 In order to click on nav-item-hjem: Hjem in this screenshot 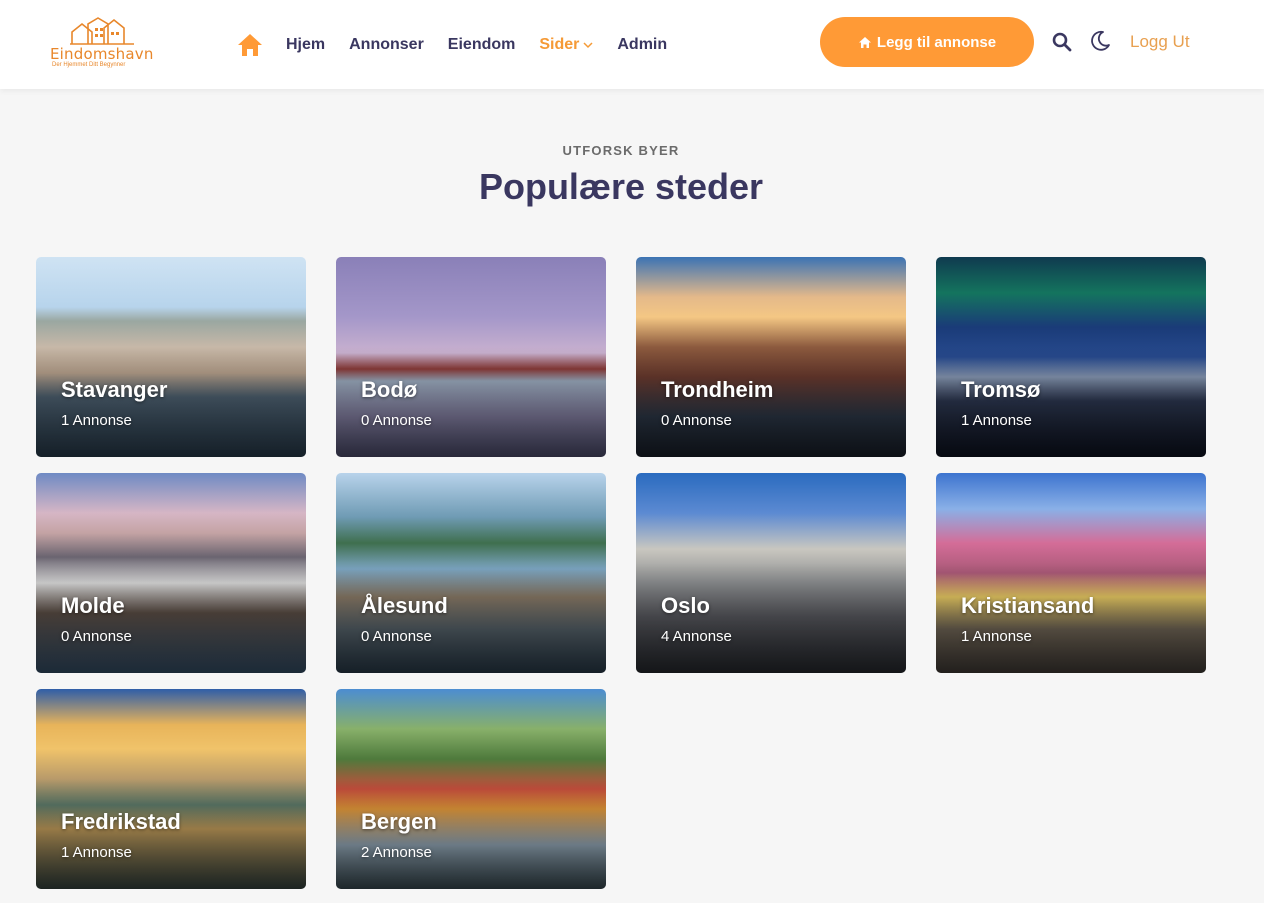, I will do `click(305, 45)`.